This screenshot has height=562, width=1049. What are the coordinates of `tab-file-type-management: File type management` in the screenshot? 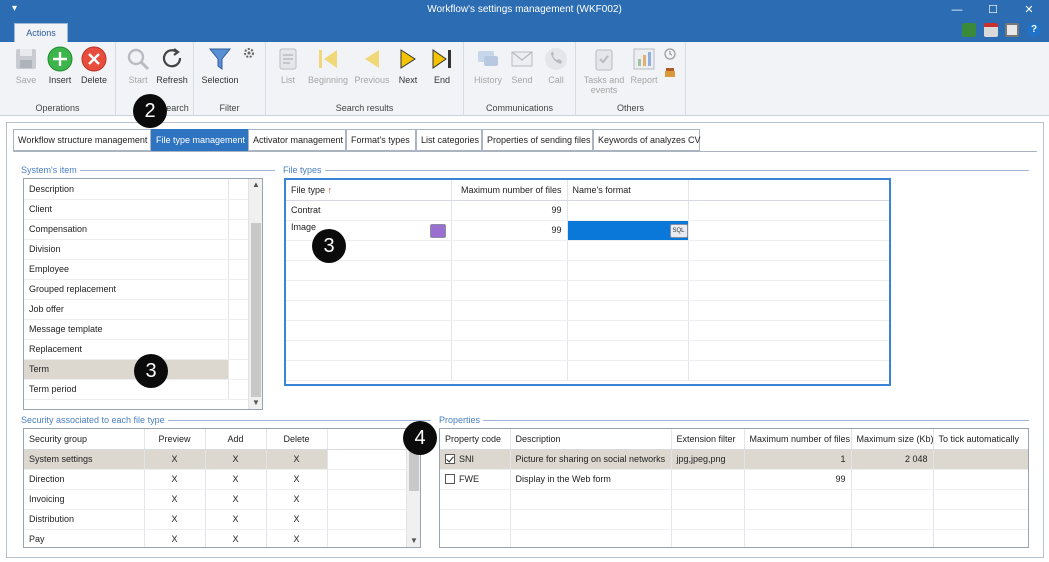 It's located at (199, 140).